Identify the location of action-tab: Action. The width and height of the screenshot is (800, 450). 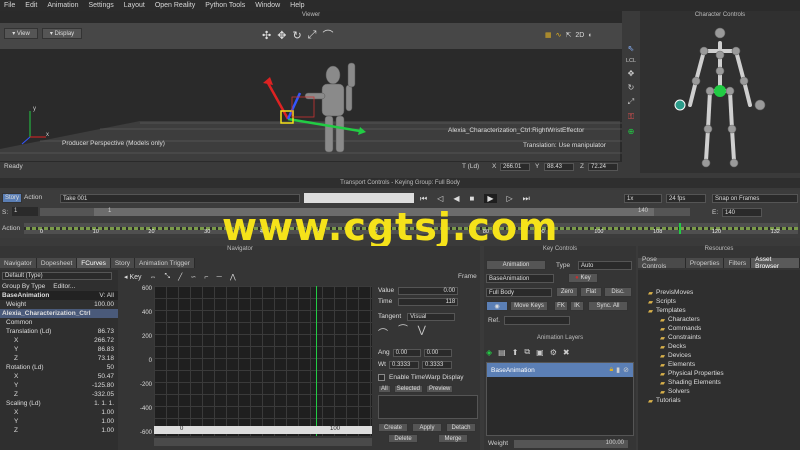
(33, 197).